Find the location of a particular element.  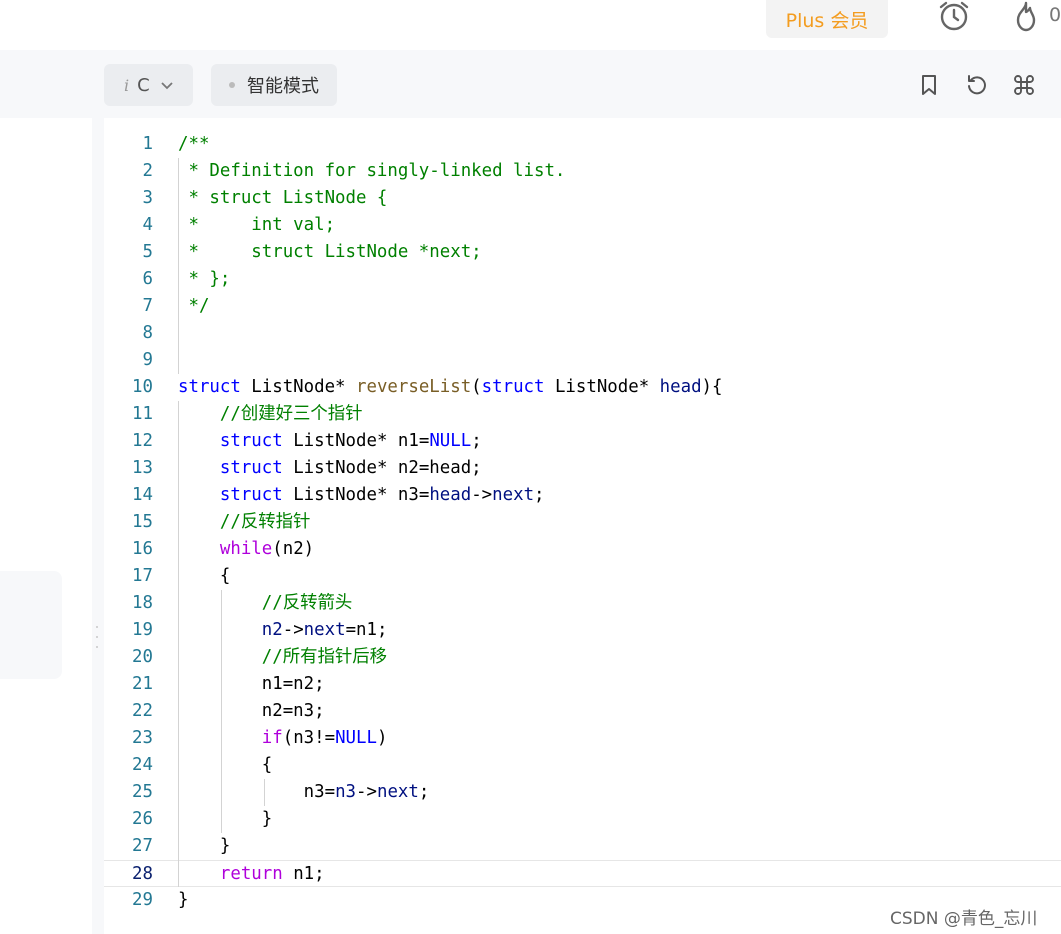

chevron-down-icon is located at coordinates (167, 85).